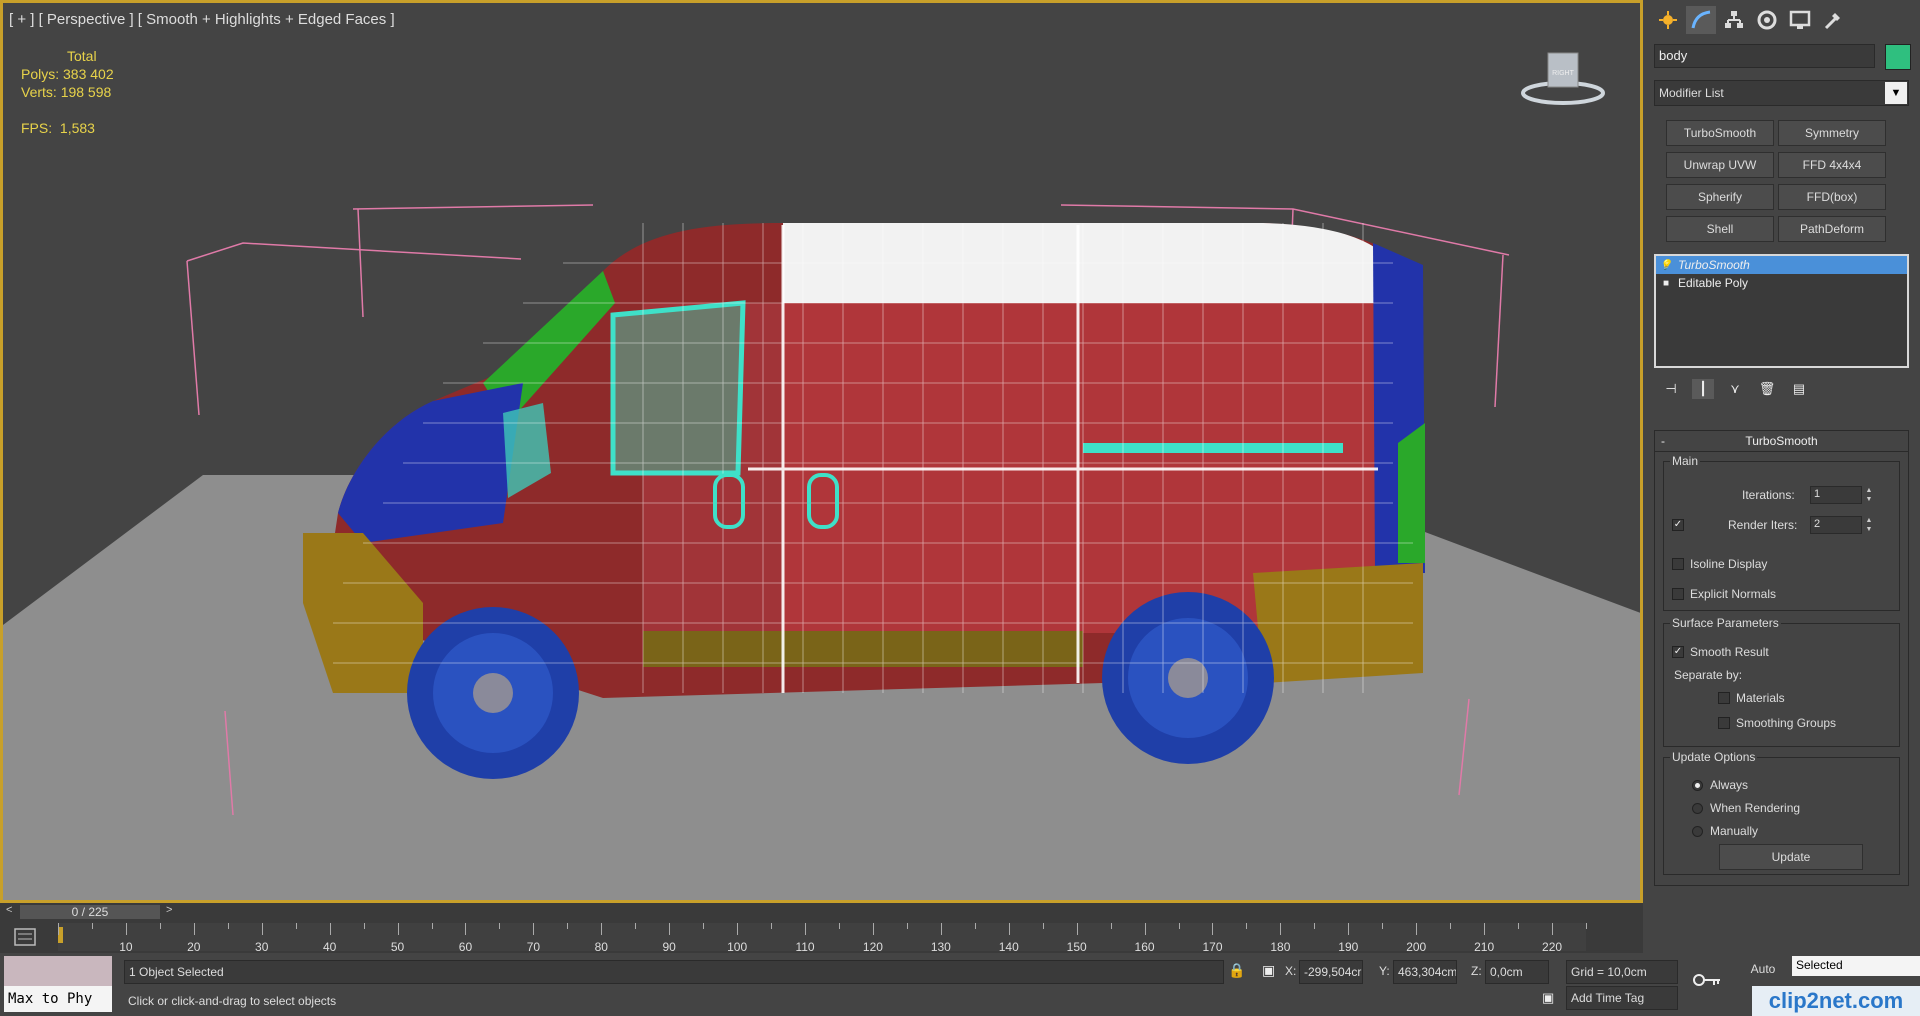 This screenshot has width=1920, height=1016. I want to click on modify-tab, so click(1701, 20).